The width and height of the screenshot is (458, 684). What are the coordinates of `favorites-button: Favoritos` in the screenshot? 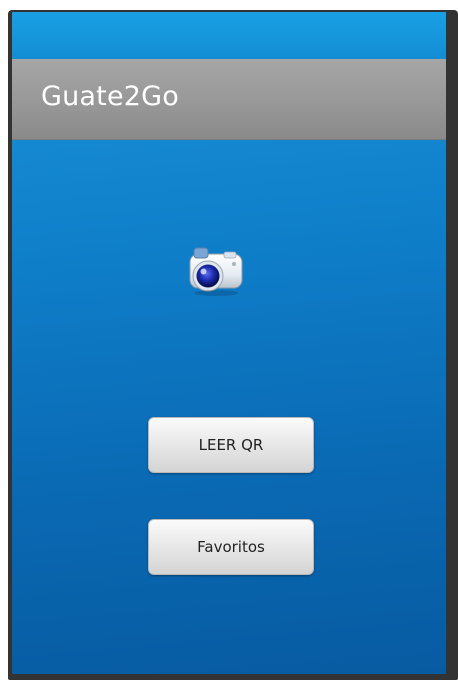 It's located at (231, 547).